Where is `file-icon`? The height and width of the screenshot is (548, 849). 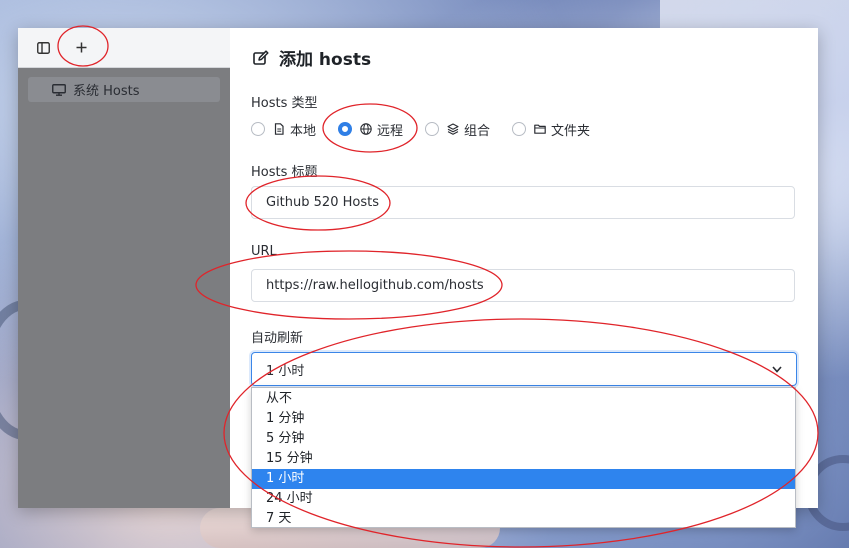
file-icon is located at coordinates (279, 129).